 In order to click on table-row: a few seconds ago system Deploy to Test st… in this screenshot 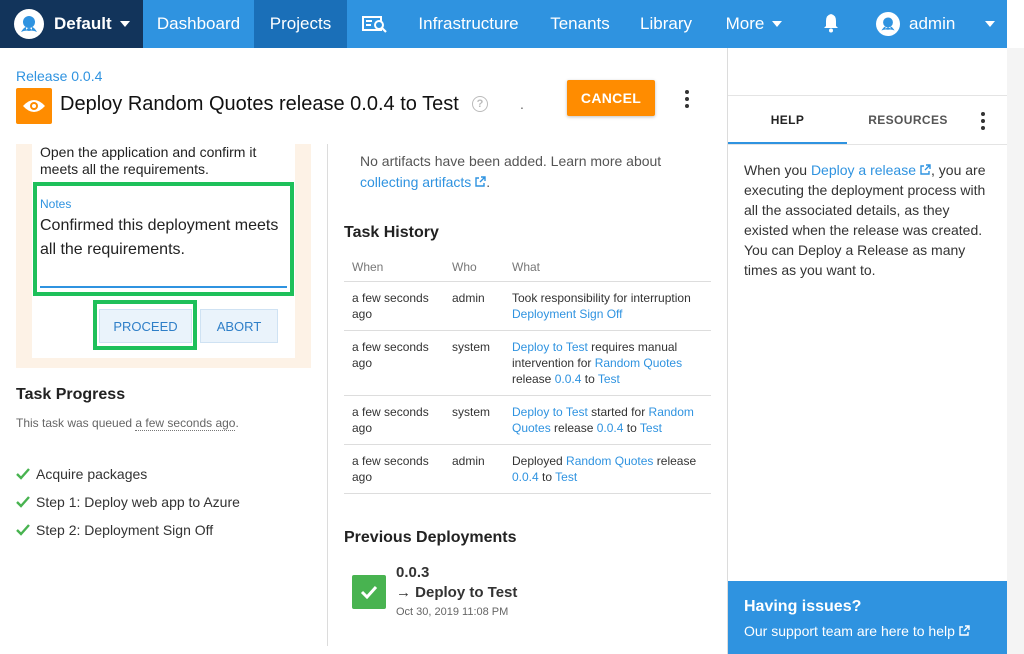, I will do `click(527, 420)`.